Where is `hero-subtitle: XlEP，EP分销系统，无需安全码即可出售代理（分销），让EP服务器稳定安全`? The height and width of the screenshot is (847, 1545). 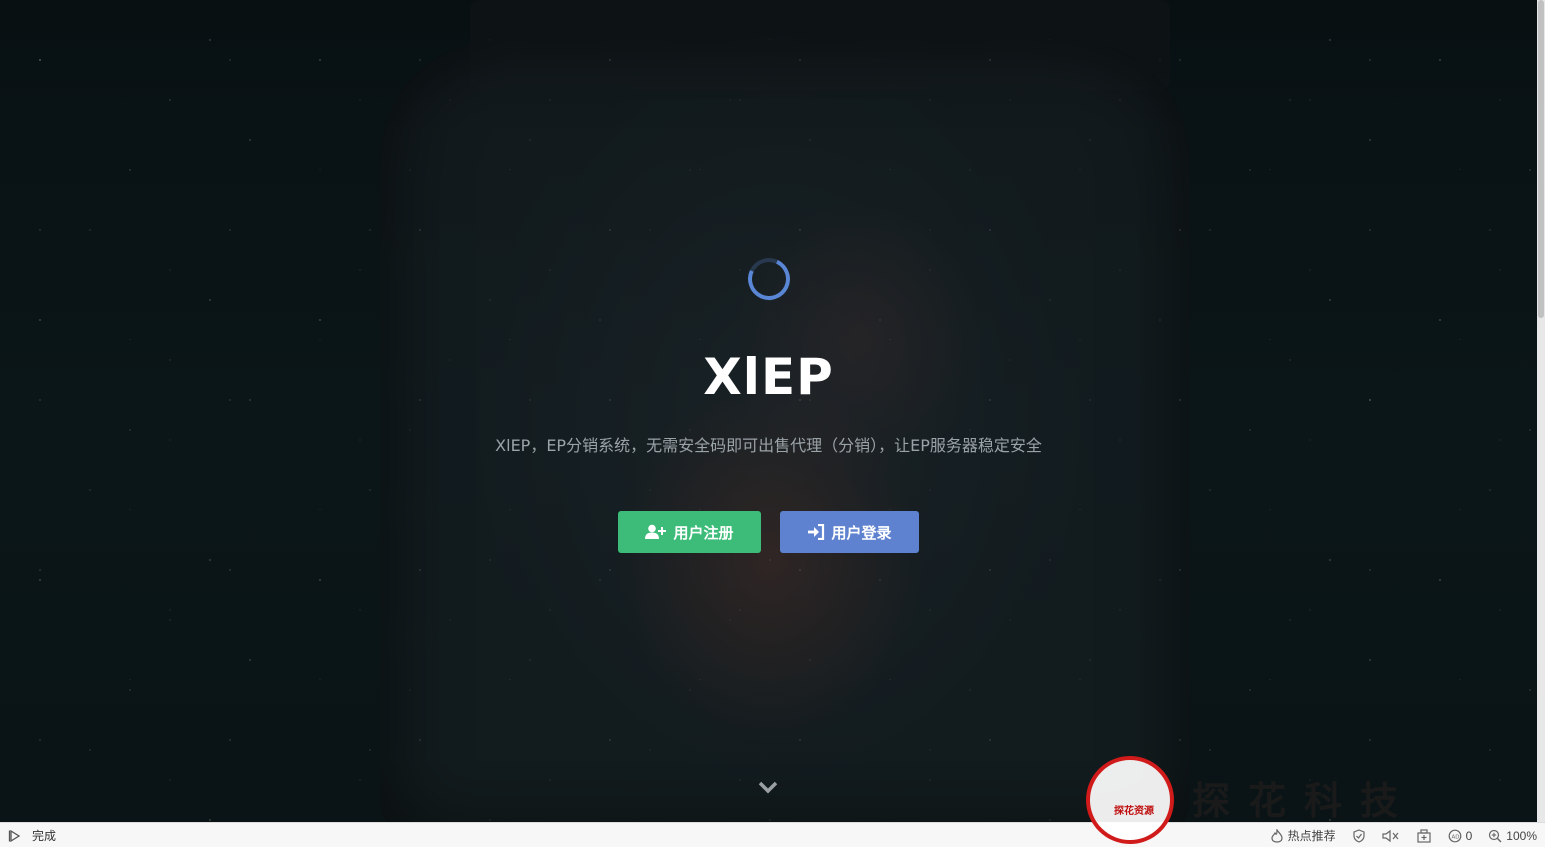
hero-subtitle: XlEP，EP分销系统，无需安全码即可出售代理（分销），让EP服务器稳定安全 is located at coordinates (768, 445).